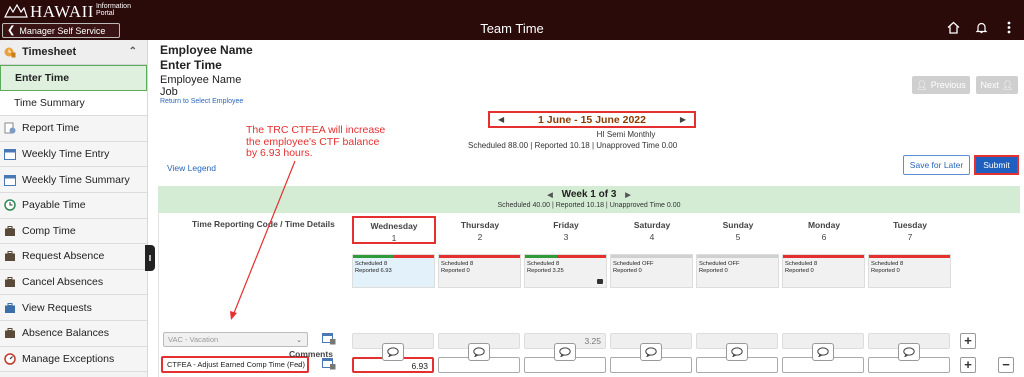  I want to click on sidebar-item-weekly-time-entry: Weekly Time Entry, so click(73, 154).